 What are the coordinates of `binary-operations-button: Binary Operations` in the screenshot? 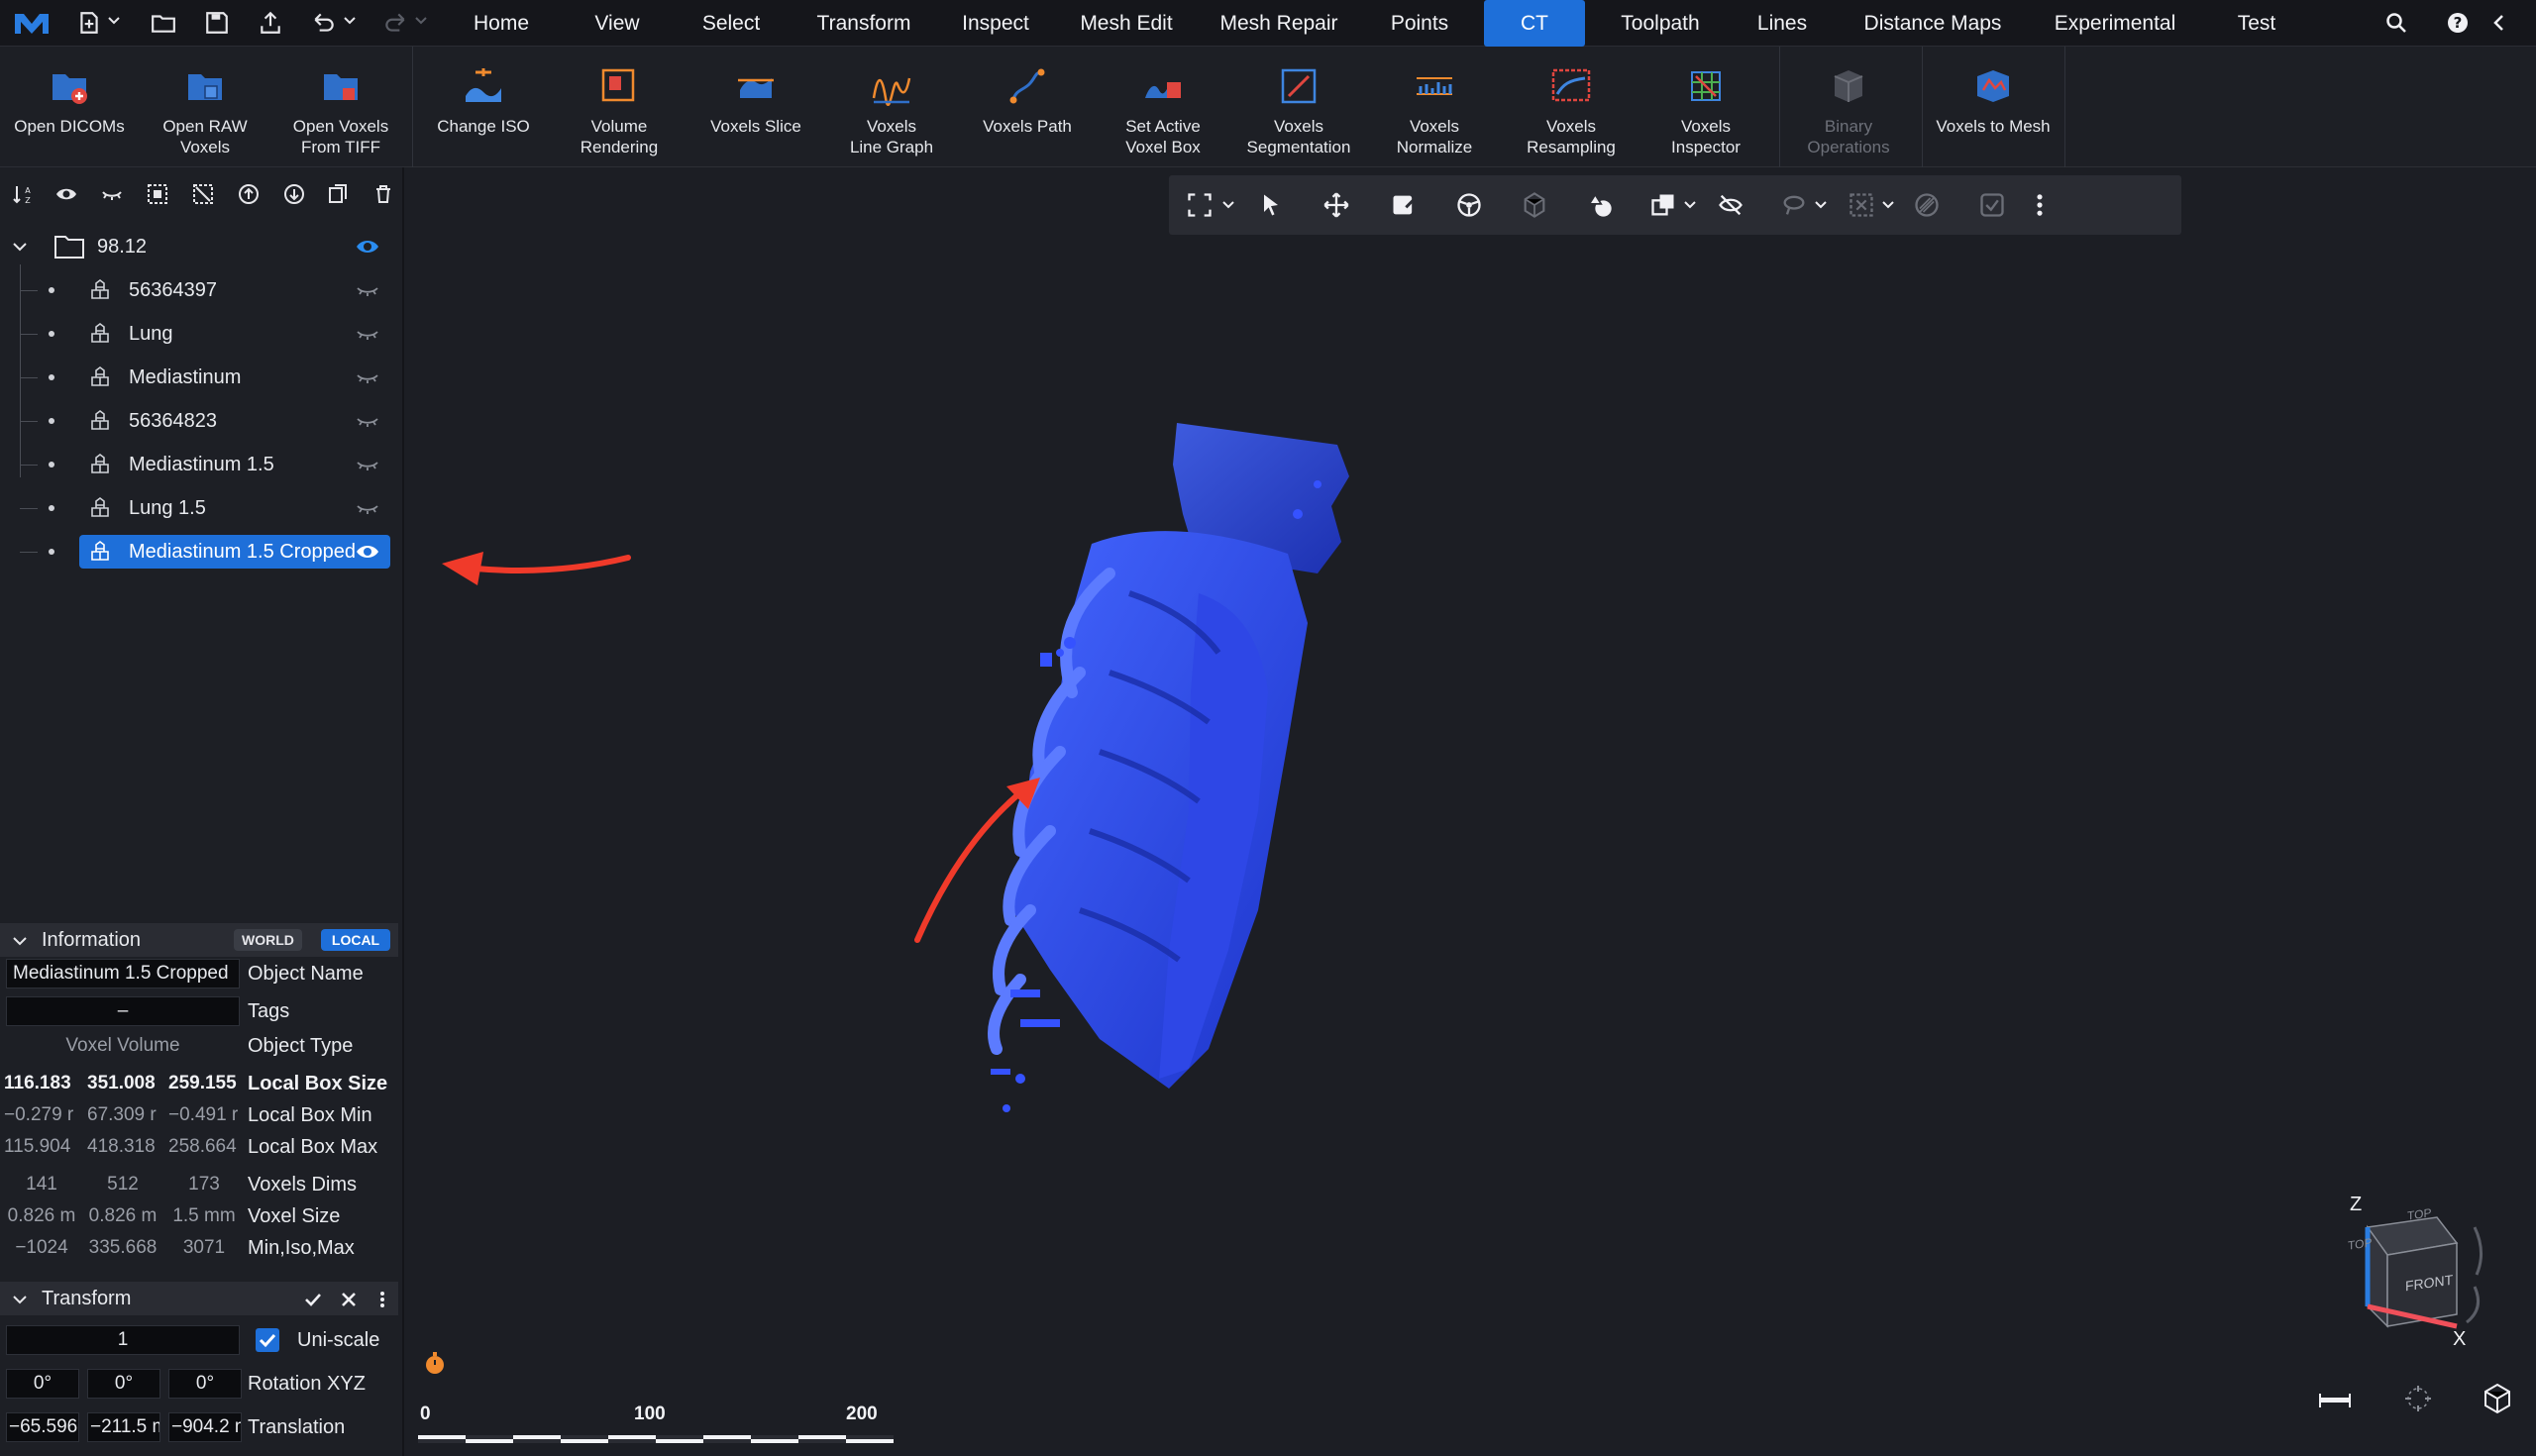 It's located at (1848, 107).